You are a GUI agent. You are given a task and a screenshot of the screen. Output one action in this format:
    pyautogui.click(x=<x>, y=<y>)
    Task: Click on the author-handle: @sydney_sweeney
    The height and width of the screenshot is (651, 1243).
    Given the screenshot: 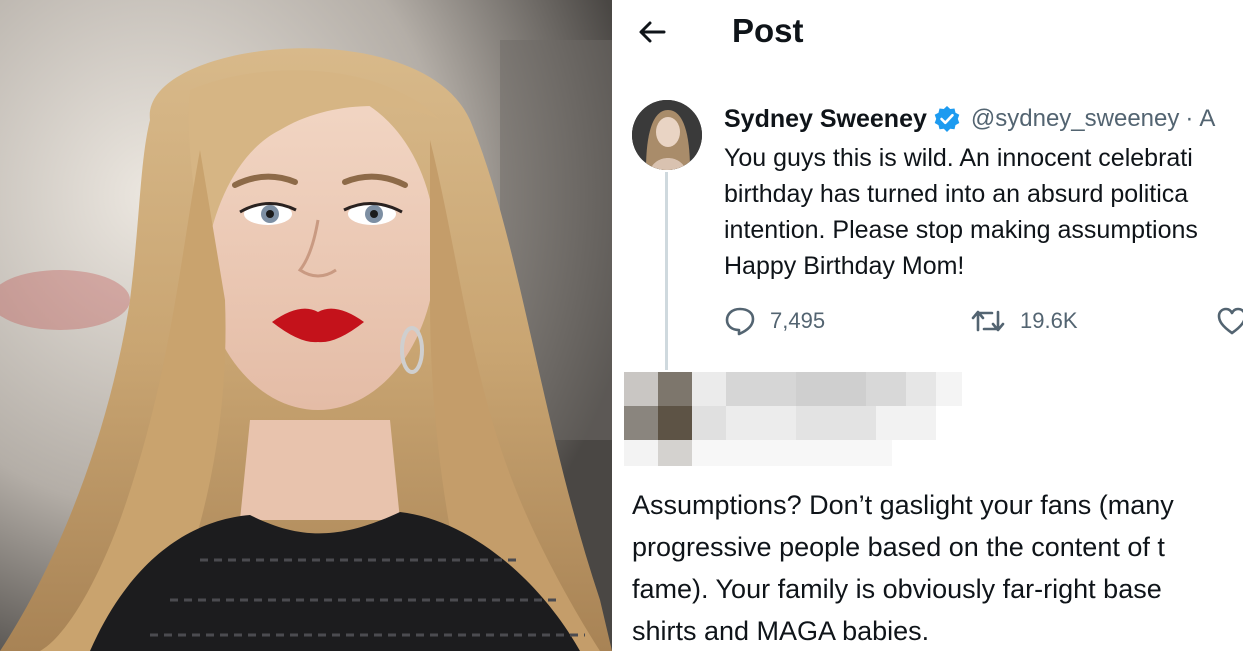 What is the action you would take?
    pyautogui.click(x=1075, y=119)
    